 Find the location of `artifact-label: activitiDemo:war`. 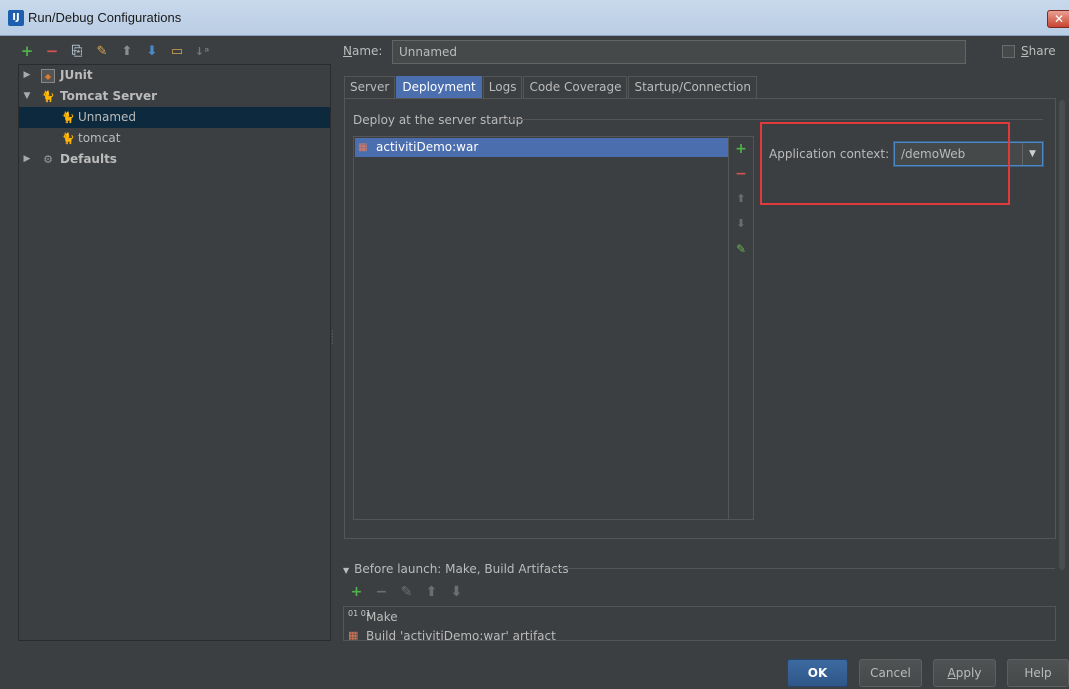

artifact-label: activitiDemo:war is located at coordinates (427, 147).